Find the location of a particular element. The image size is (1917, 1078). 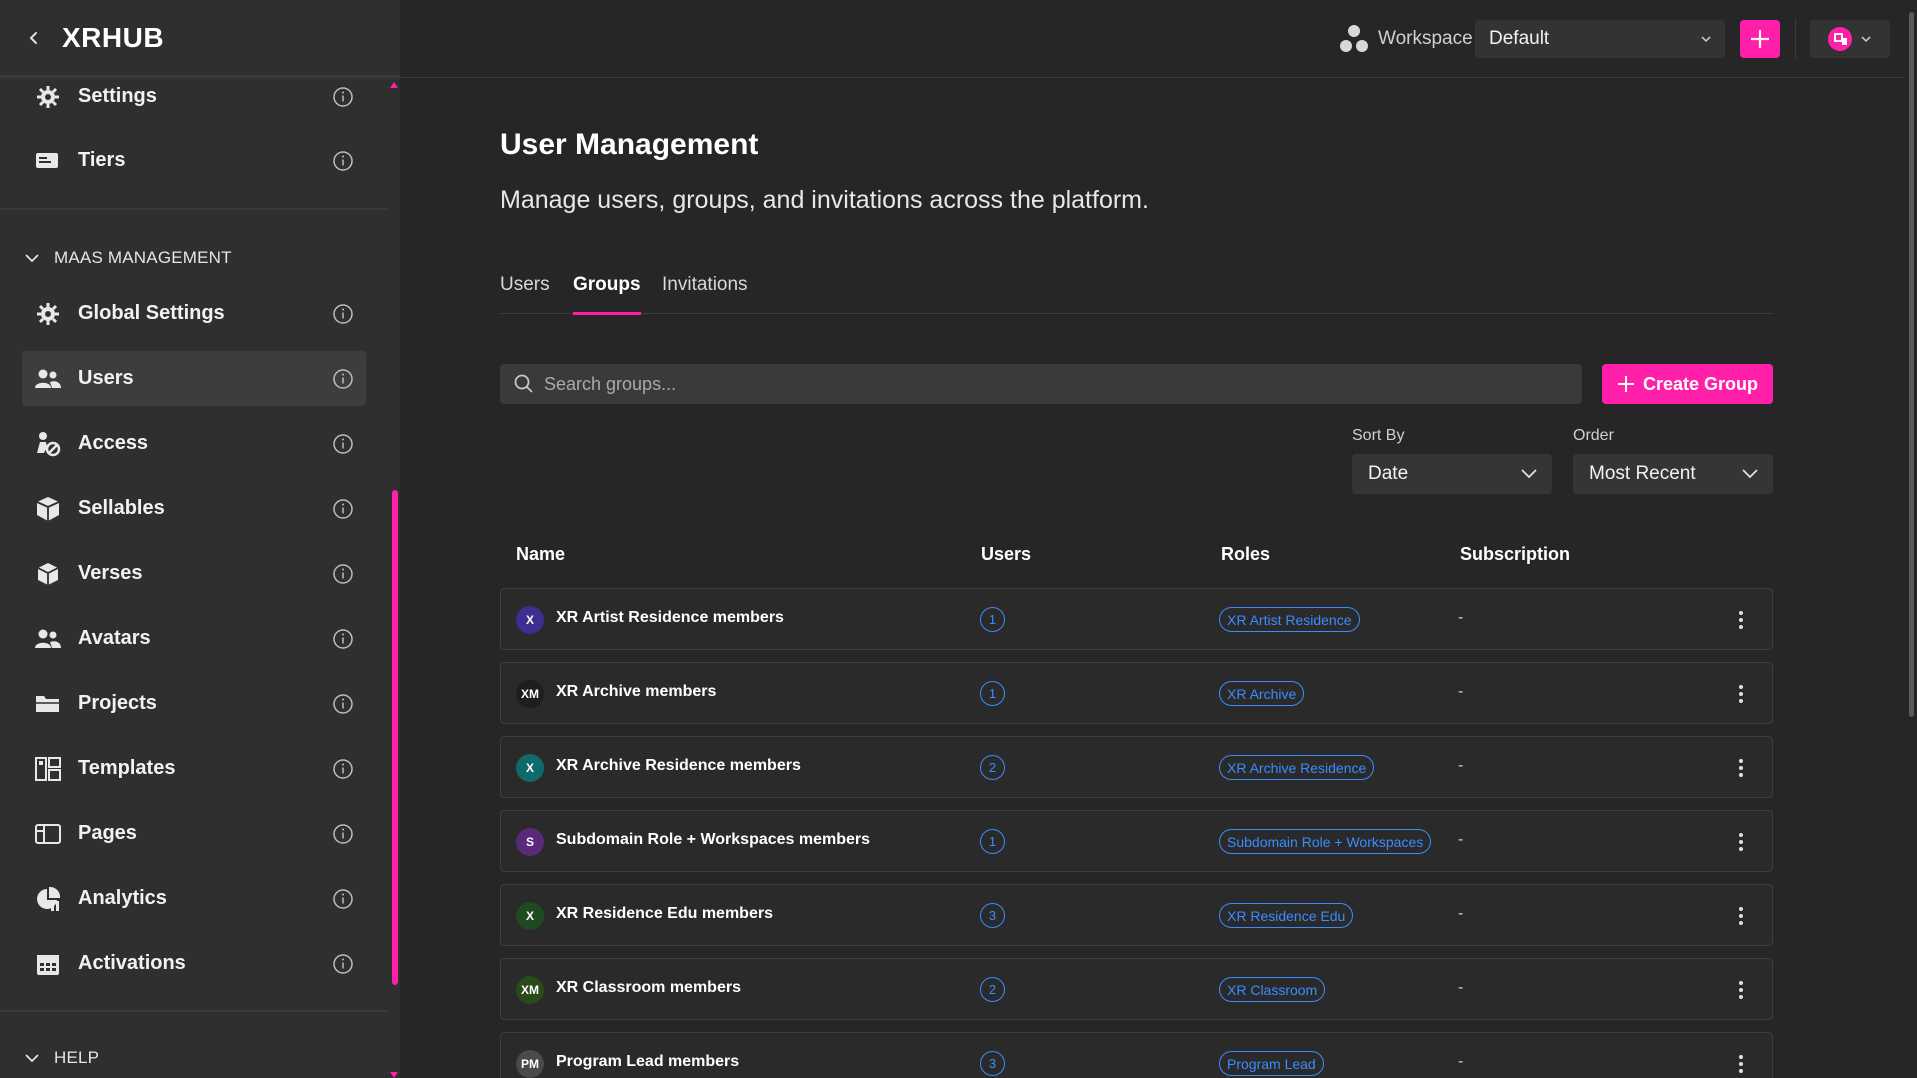

table-row: PM Program Lead members 3 Program Lead - is located at coordinates (1136, 1055).